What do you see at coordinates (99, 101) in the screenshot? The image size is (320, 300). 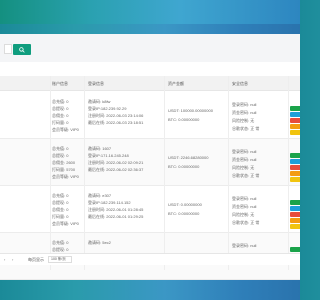 I see `login-info-line: 邀请码: k8fw` at bounding box center [99, 101].